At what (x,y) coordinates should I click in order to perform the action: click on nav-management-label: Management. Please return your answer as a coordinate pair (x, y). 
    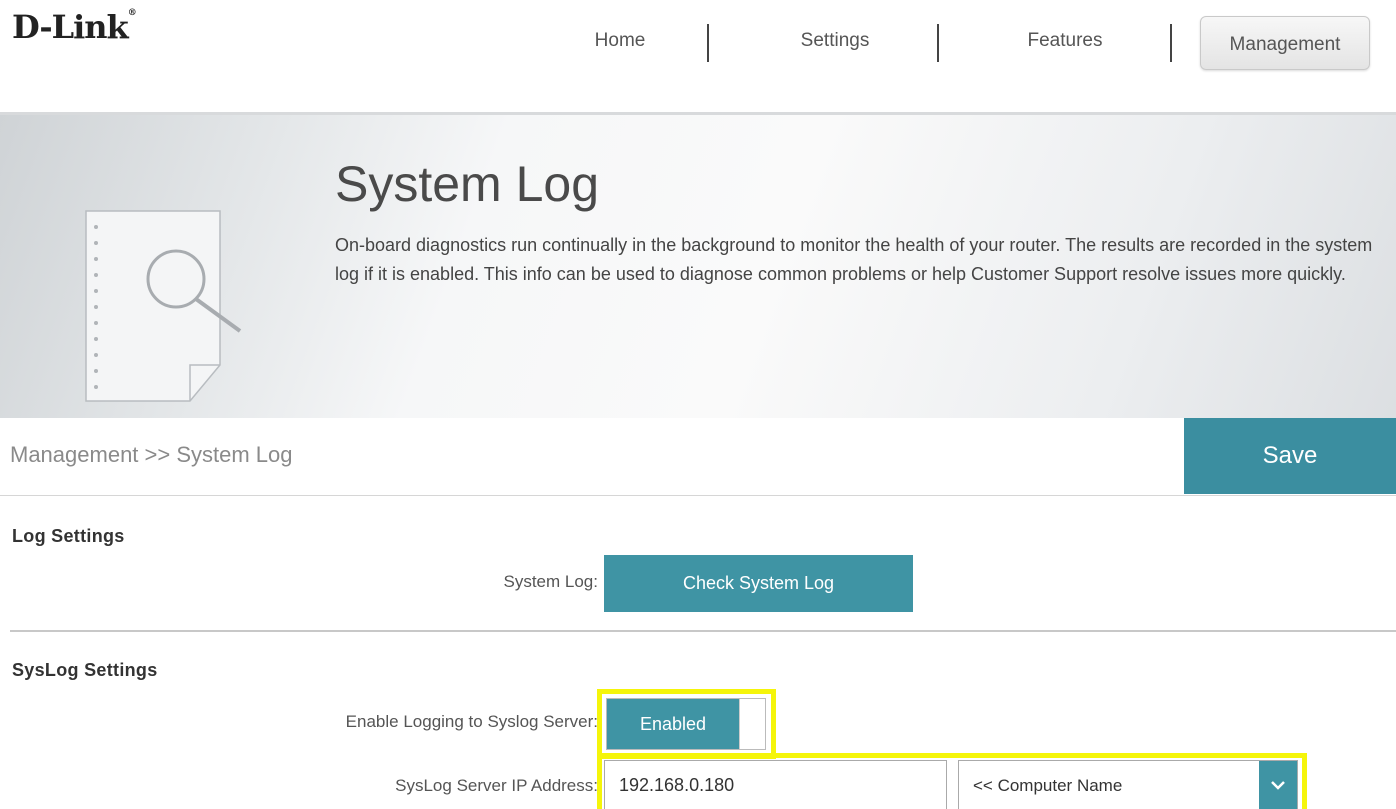
    Looking at the image, I should click on (1285, 44).